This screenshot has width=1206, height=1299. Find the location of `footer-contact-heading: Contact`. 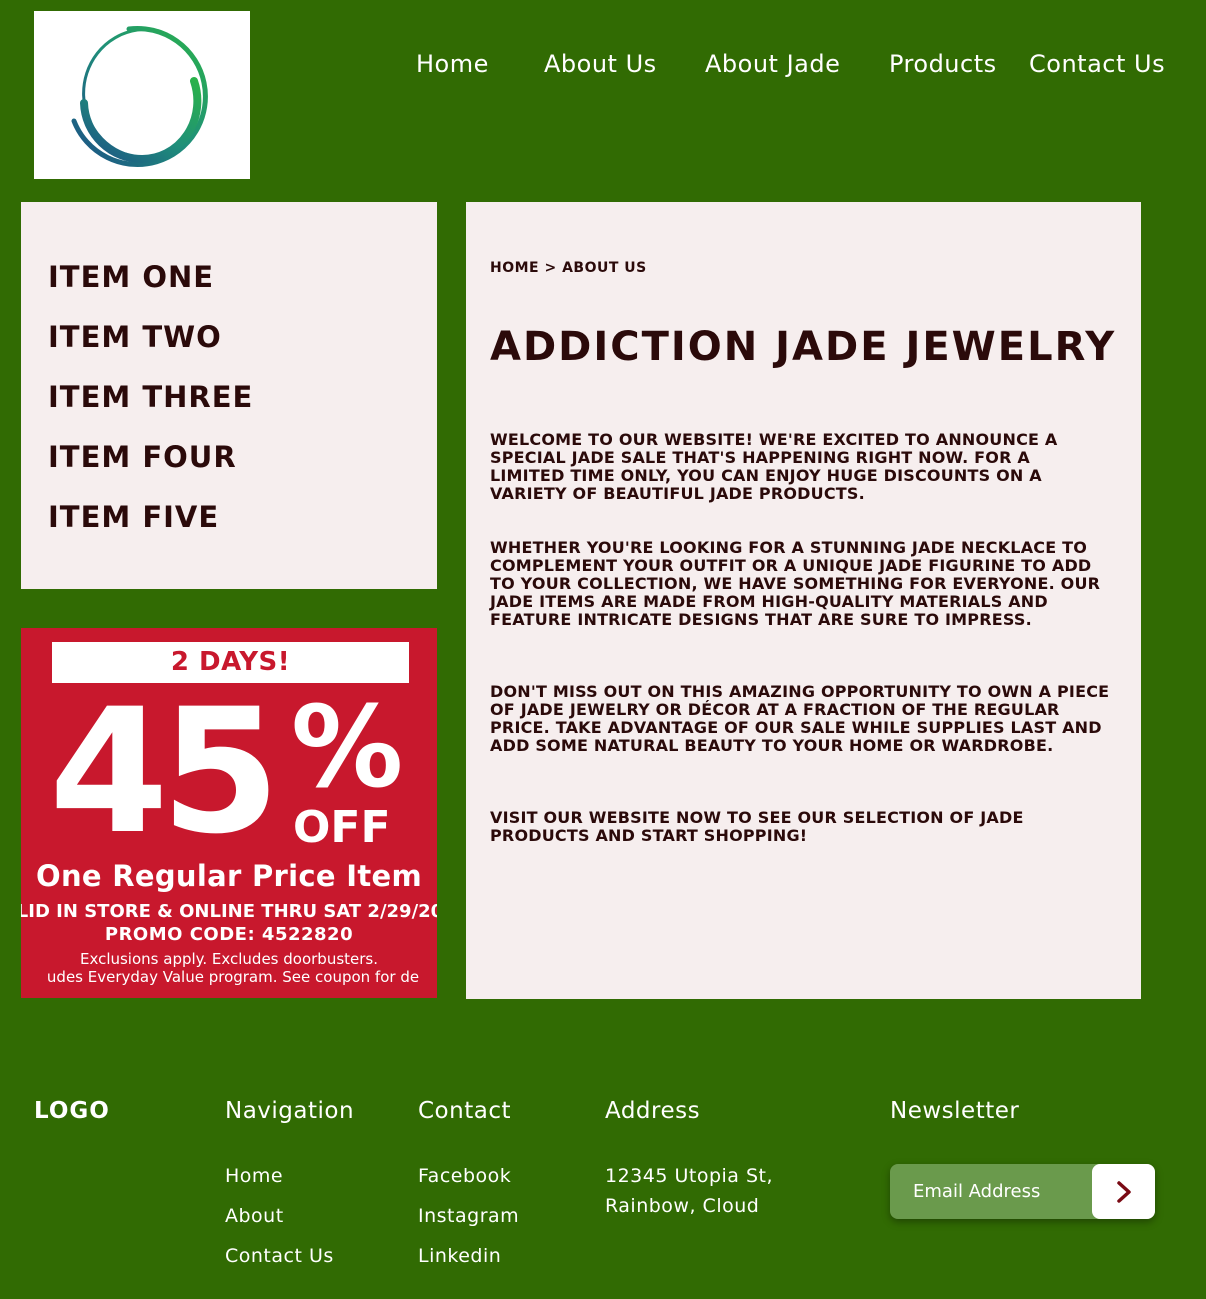

footer-contact-heading: Contact is located at coordinates (464, 1111).